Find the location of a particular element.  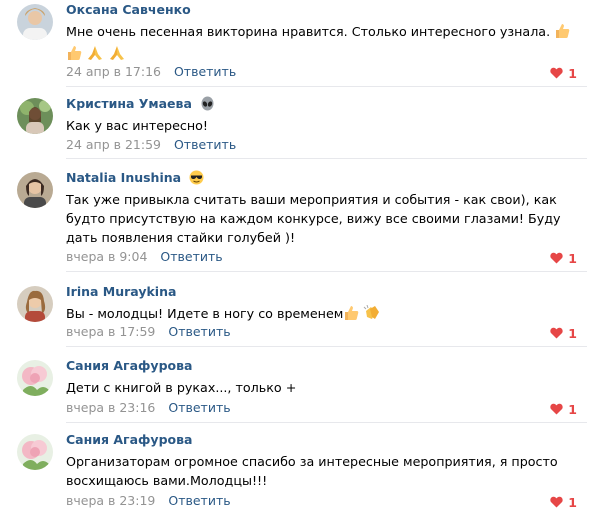

author-name: Natalia Inushina is located at coordinates (123, 177).